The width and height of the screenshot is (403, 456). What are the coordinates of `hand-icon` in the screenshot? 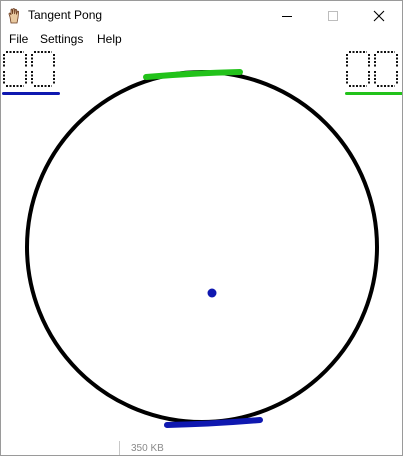 It's located at (15, 16).